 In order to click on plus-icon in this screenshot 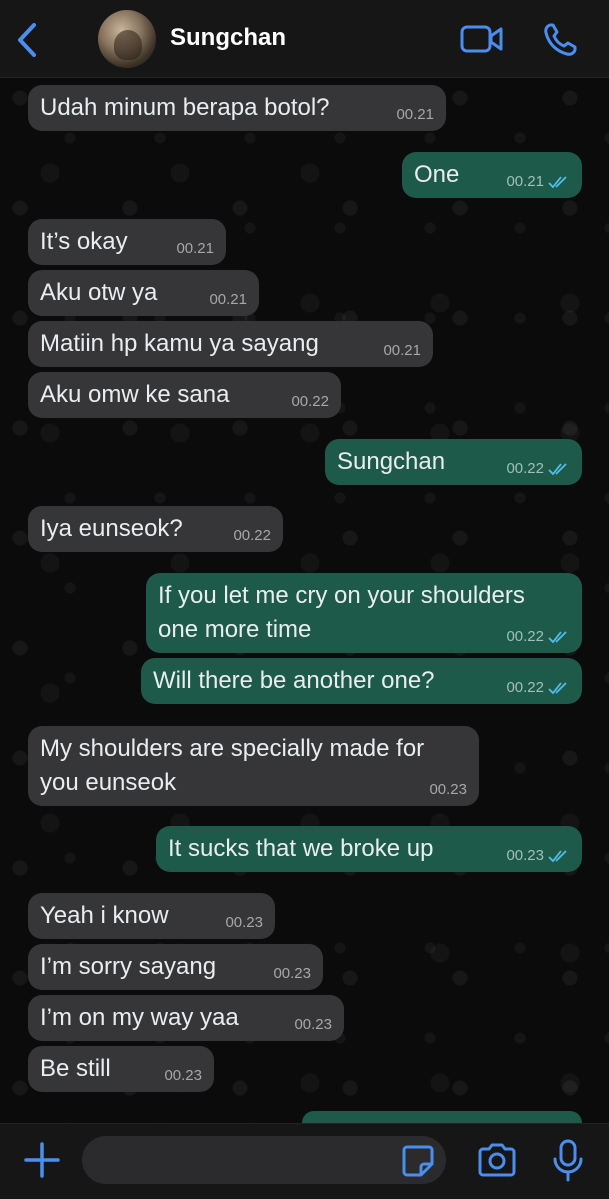, I will do `click(42, 1160)`.